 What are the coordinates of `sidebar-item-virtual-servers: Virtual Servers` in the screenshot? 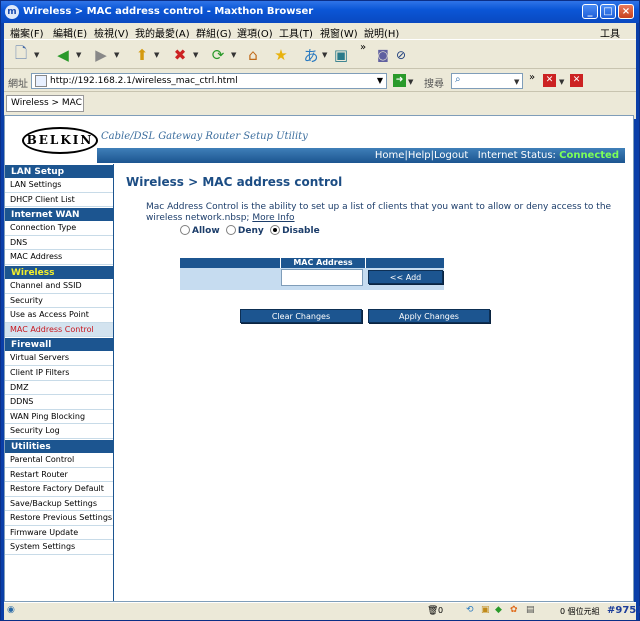 It's located at (59, 358).